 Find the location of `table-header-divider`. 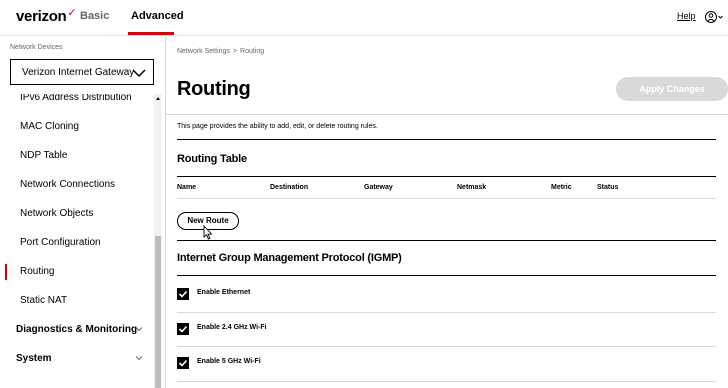

table-header-divider is located at coordinates (446, 198).